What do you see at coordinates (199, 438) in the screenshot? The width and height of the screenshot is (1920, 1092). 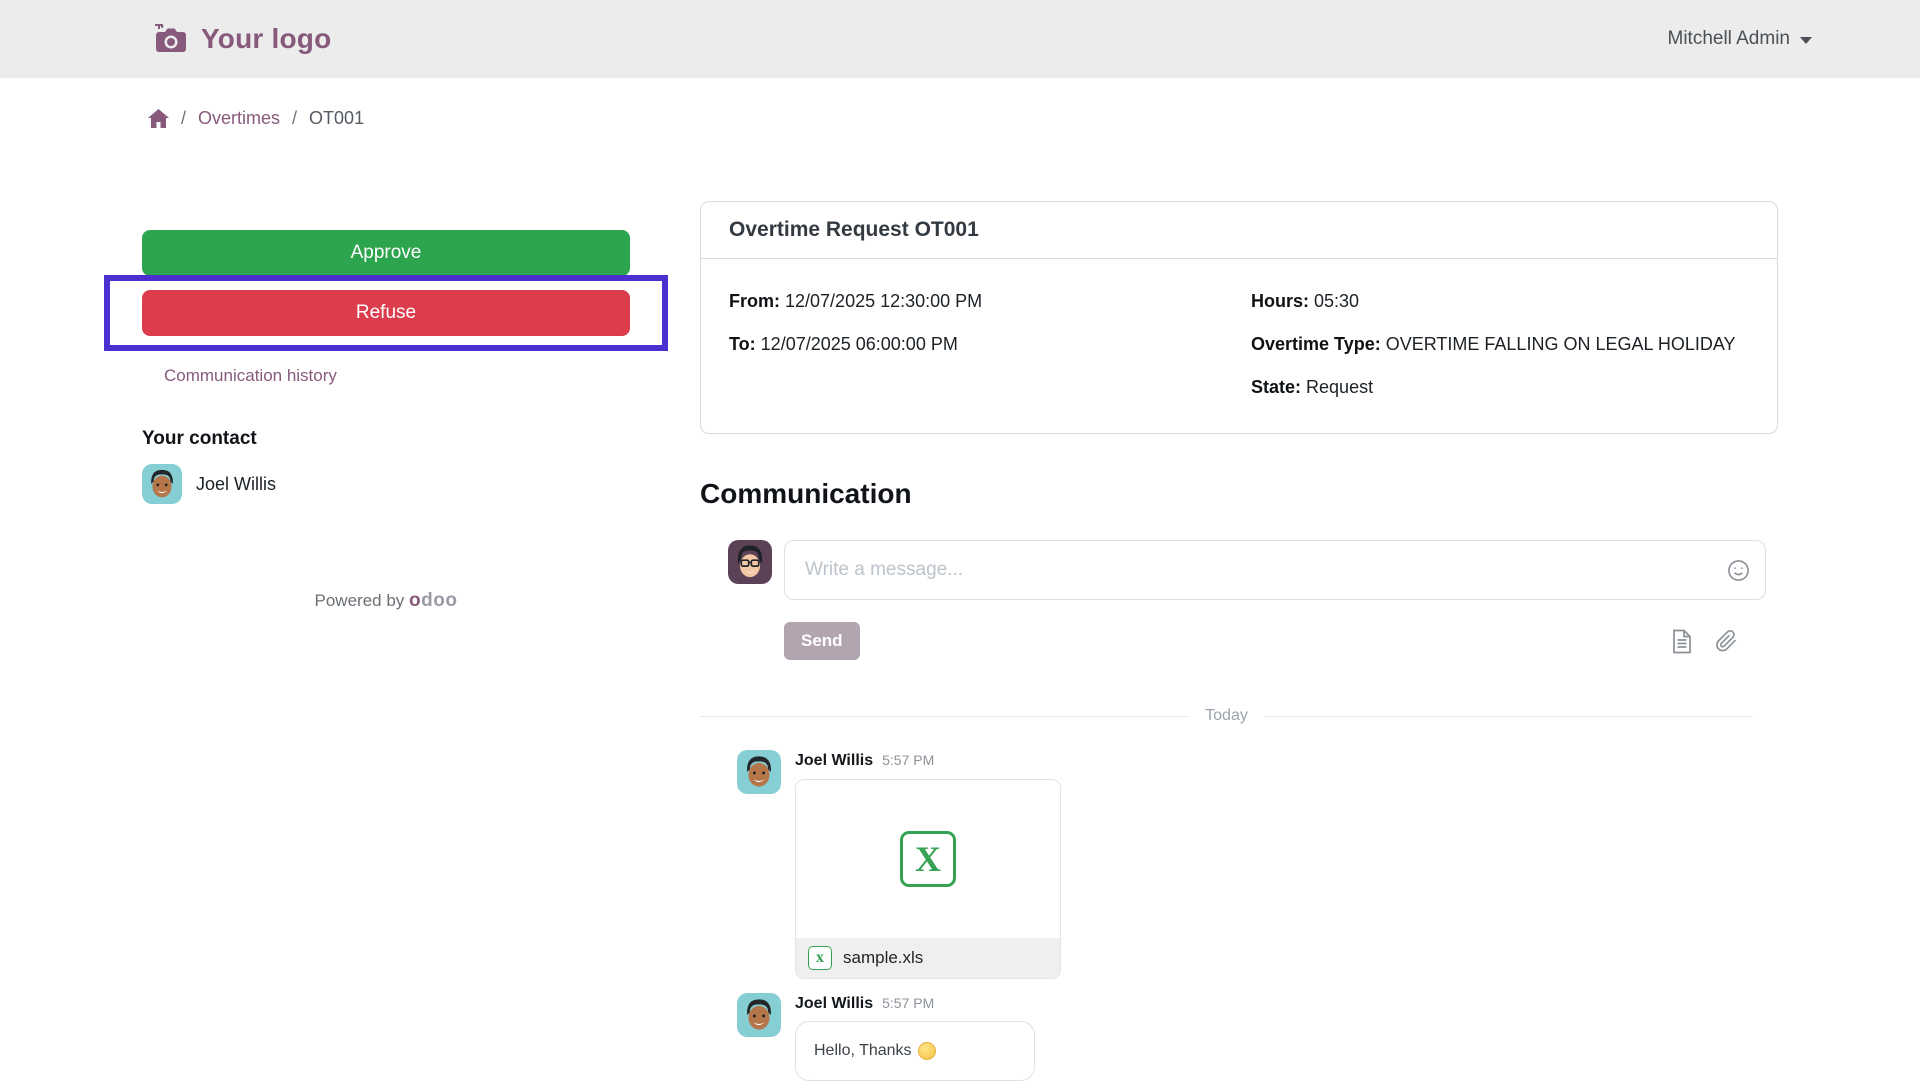 I see `contact-heading: Your contact` at bounding box center [199, 438].